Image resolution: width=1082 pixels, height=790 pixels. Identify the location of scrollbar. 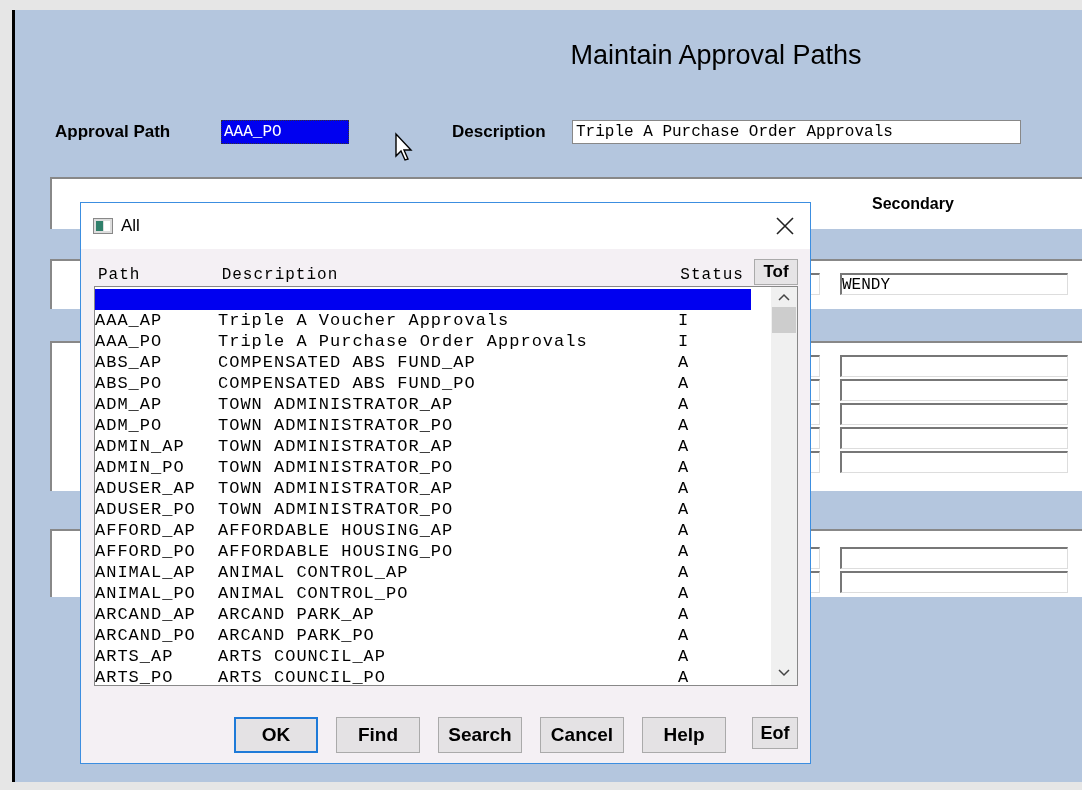
(784, 486).